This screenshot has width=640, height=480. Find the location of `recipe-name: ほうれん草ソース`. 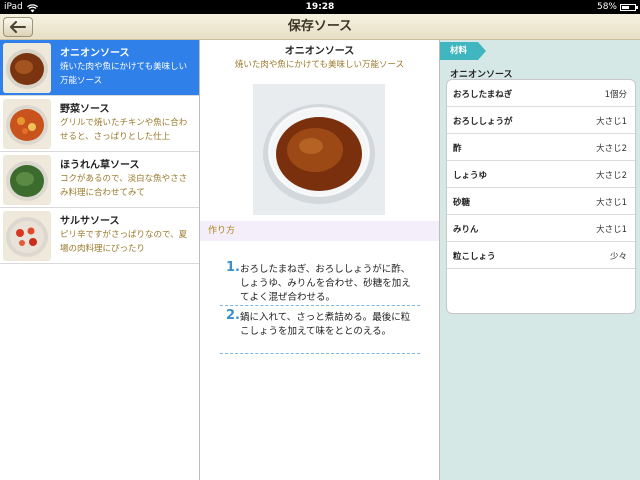

recipe-name: ほうれん草ソース is located at coordinates (100, 165).